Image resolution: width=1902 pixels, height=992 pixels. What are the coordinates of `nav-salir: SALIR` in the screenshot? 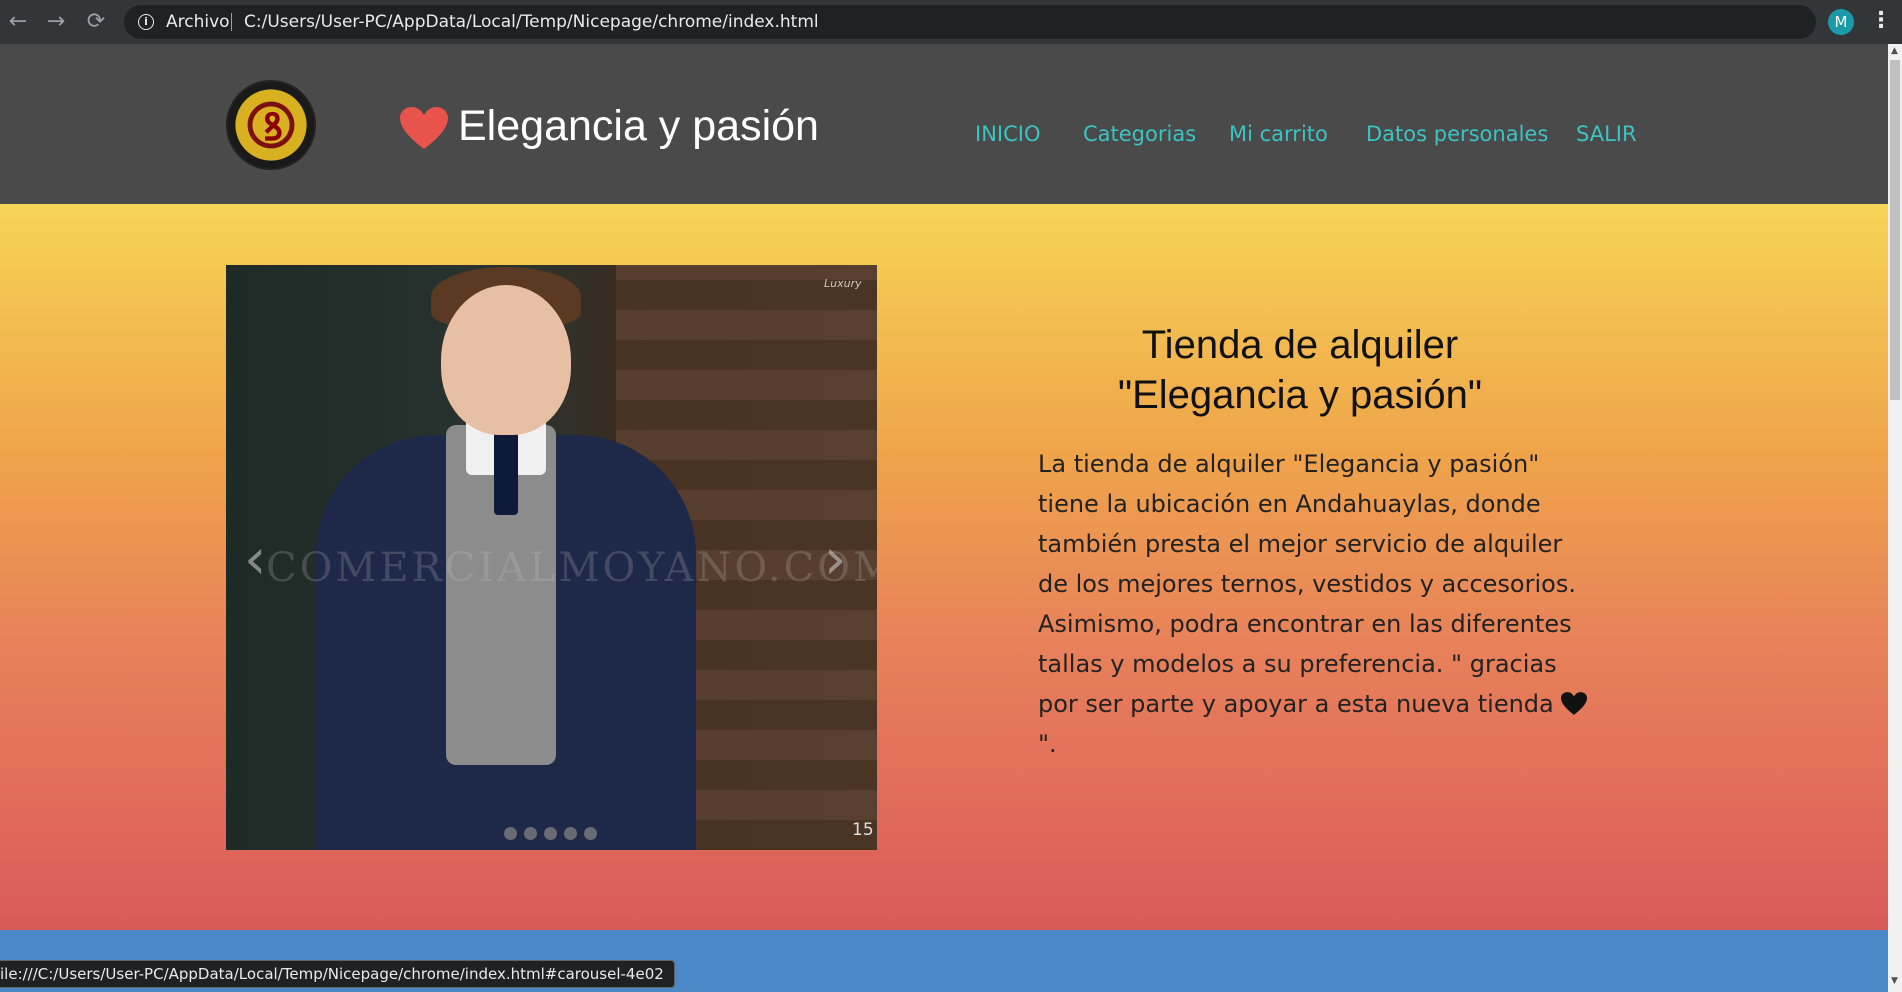 It's located at (1606, 134).